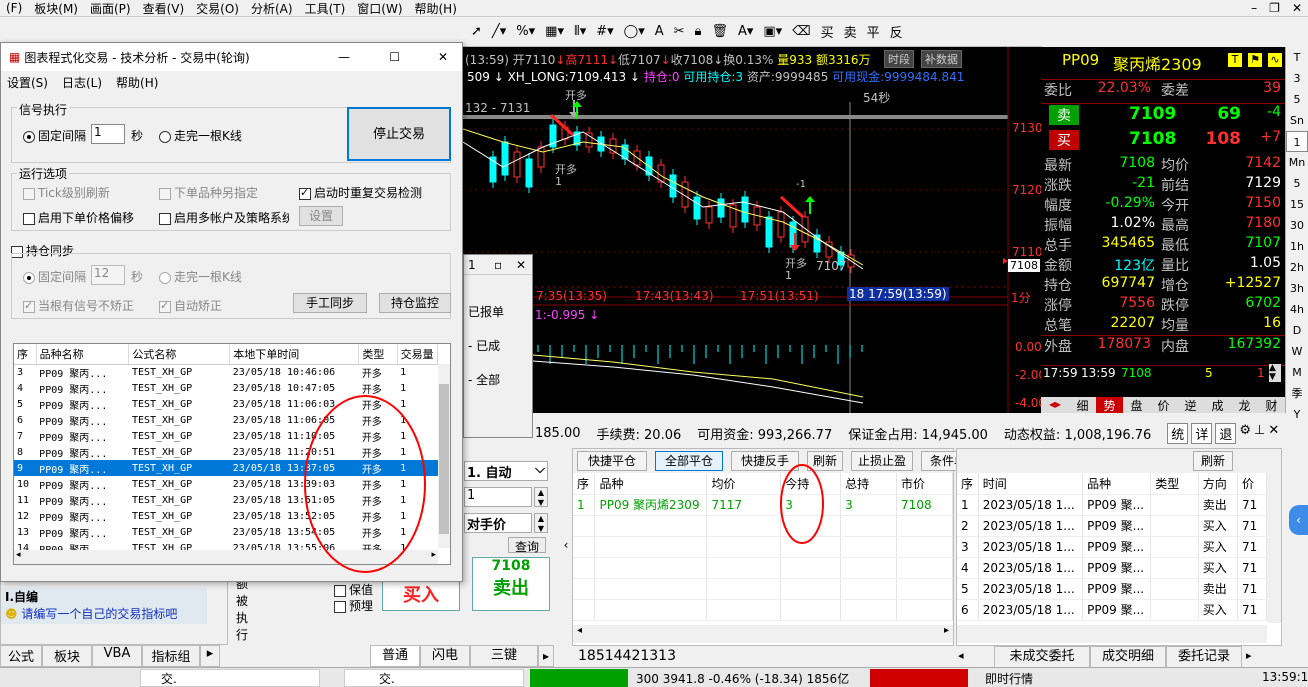 The width and height of the screenshot is (1308, 687). What do you see at coordinates (1297, 78) in the screenshot?
I see `period-btn: 3` at bounding box center [1297, 78].